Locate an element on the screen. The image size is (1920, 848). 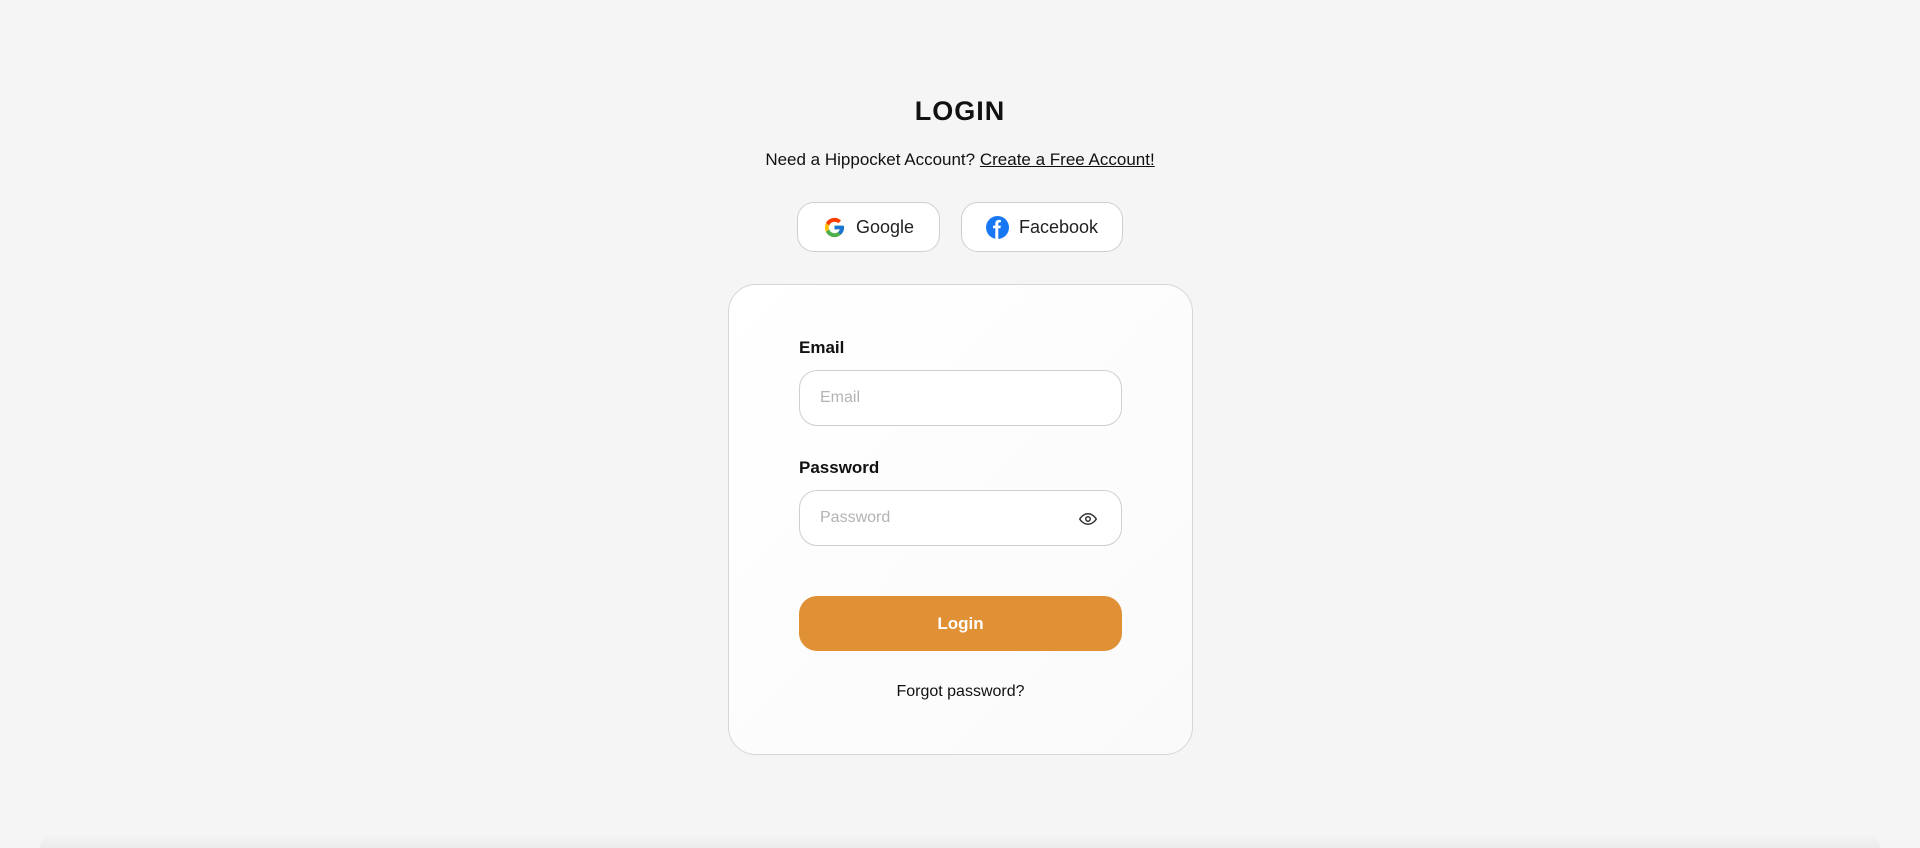
bottom-panel-edge is located at coordinates (960, 841).